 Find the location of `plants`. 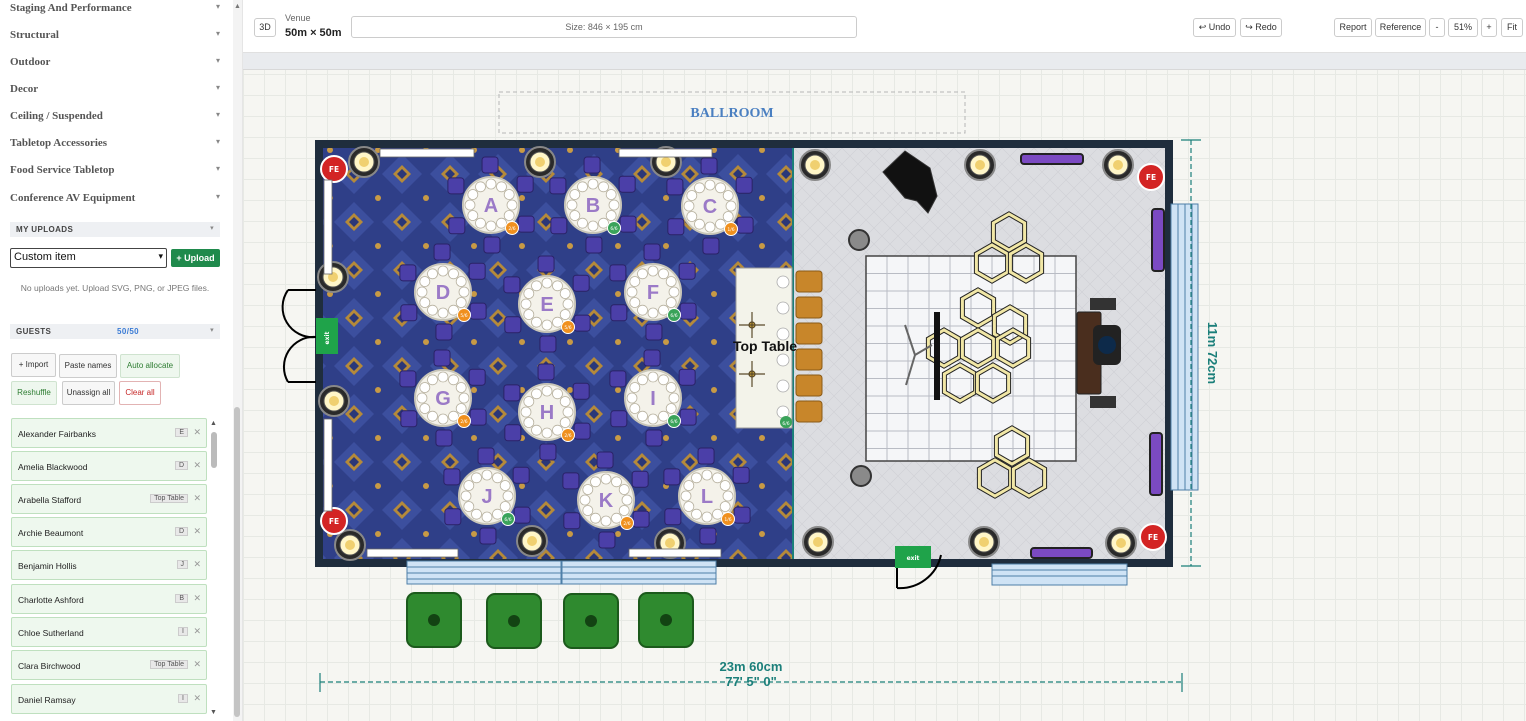

plants is located at coordinates (550, 620).